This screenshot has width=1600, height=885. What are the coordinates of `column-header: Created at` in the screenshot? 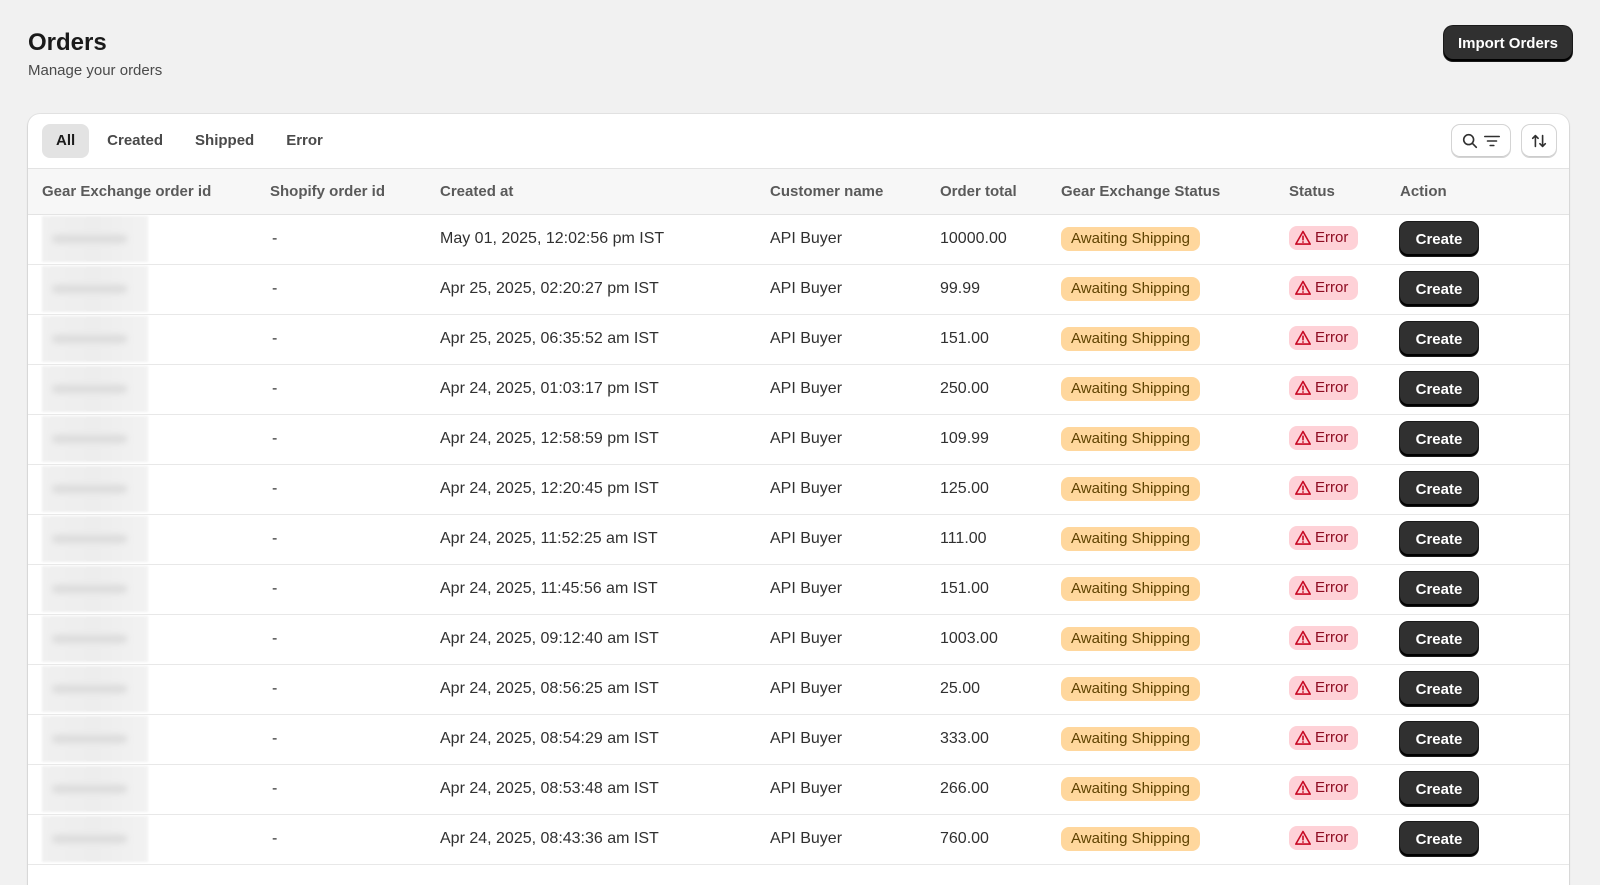 It's located at (605, 192).